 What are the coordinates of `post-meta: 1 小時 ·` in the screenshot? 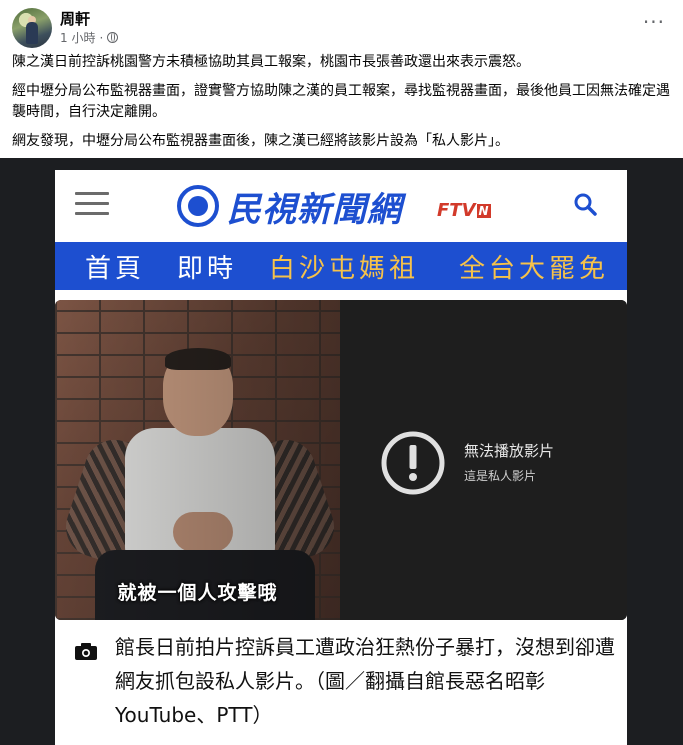 It's located at (89, 37).